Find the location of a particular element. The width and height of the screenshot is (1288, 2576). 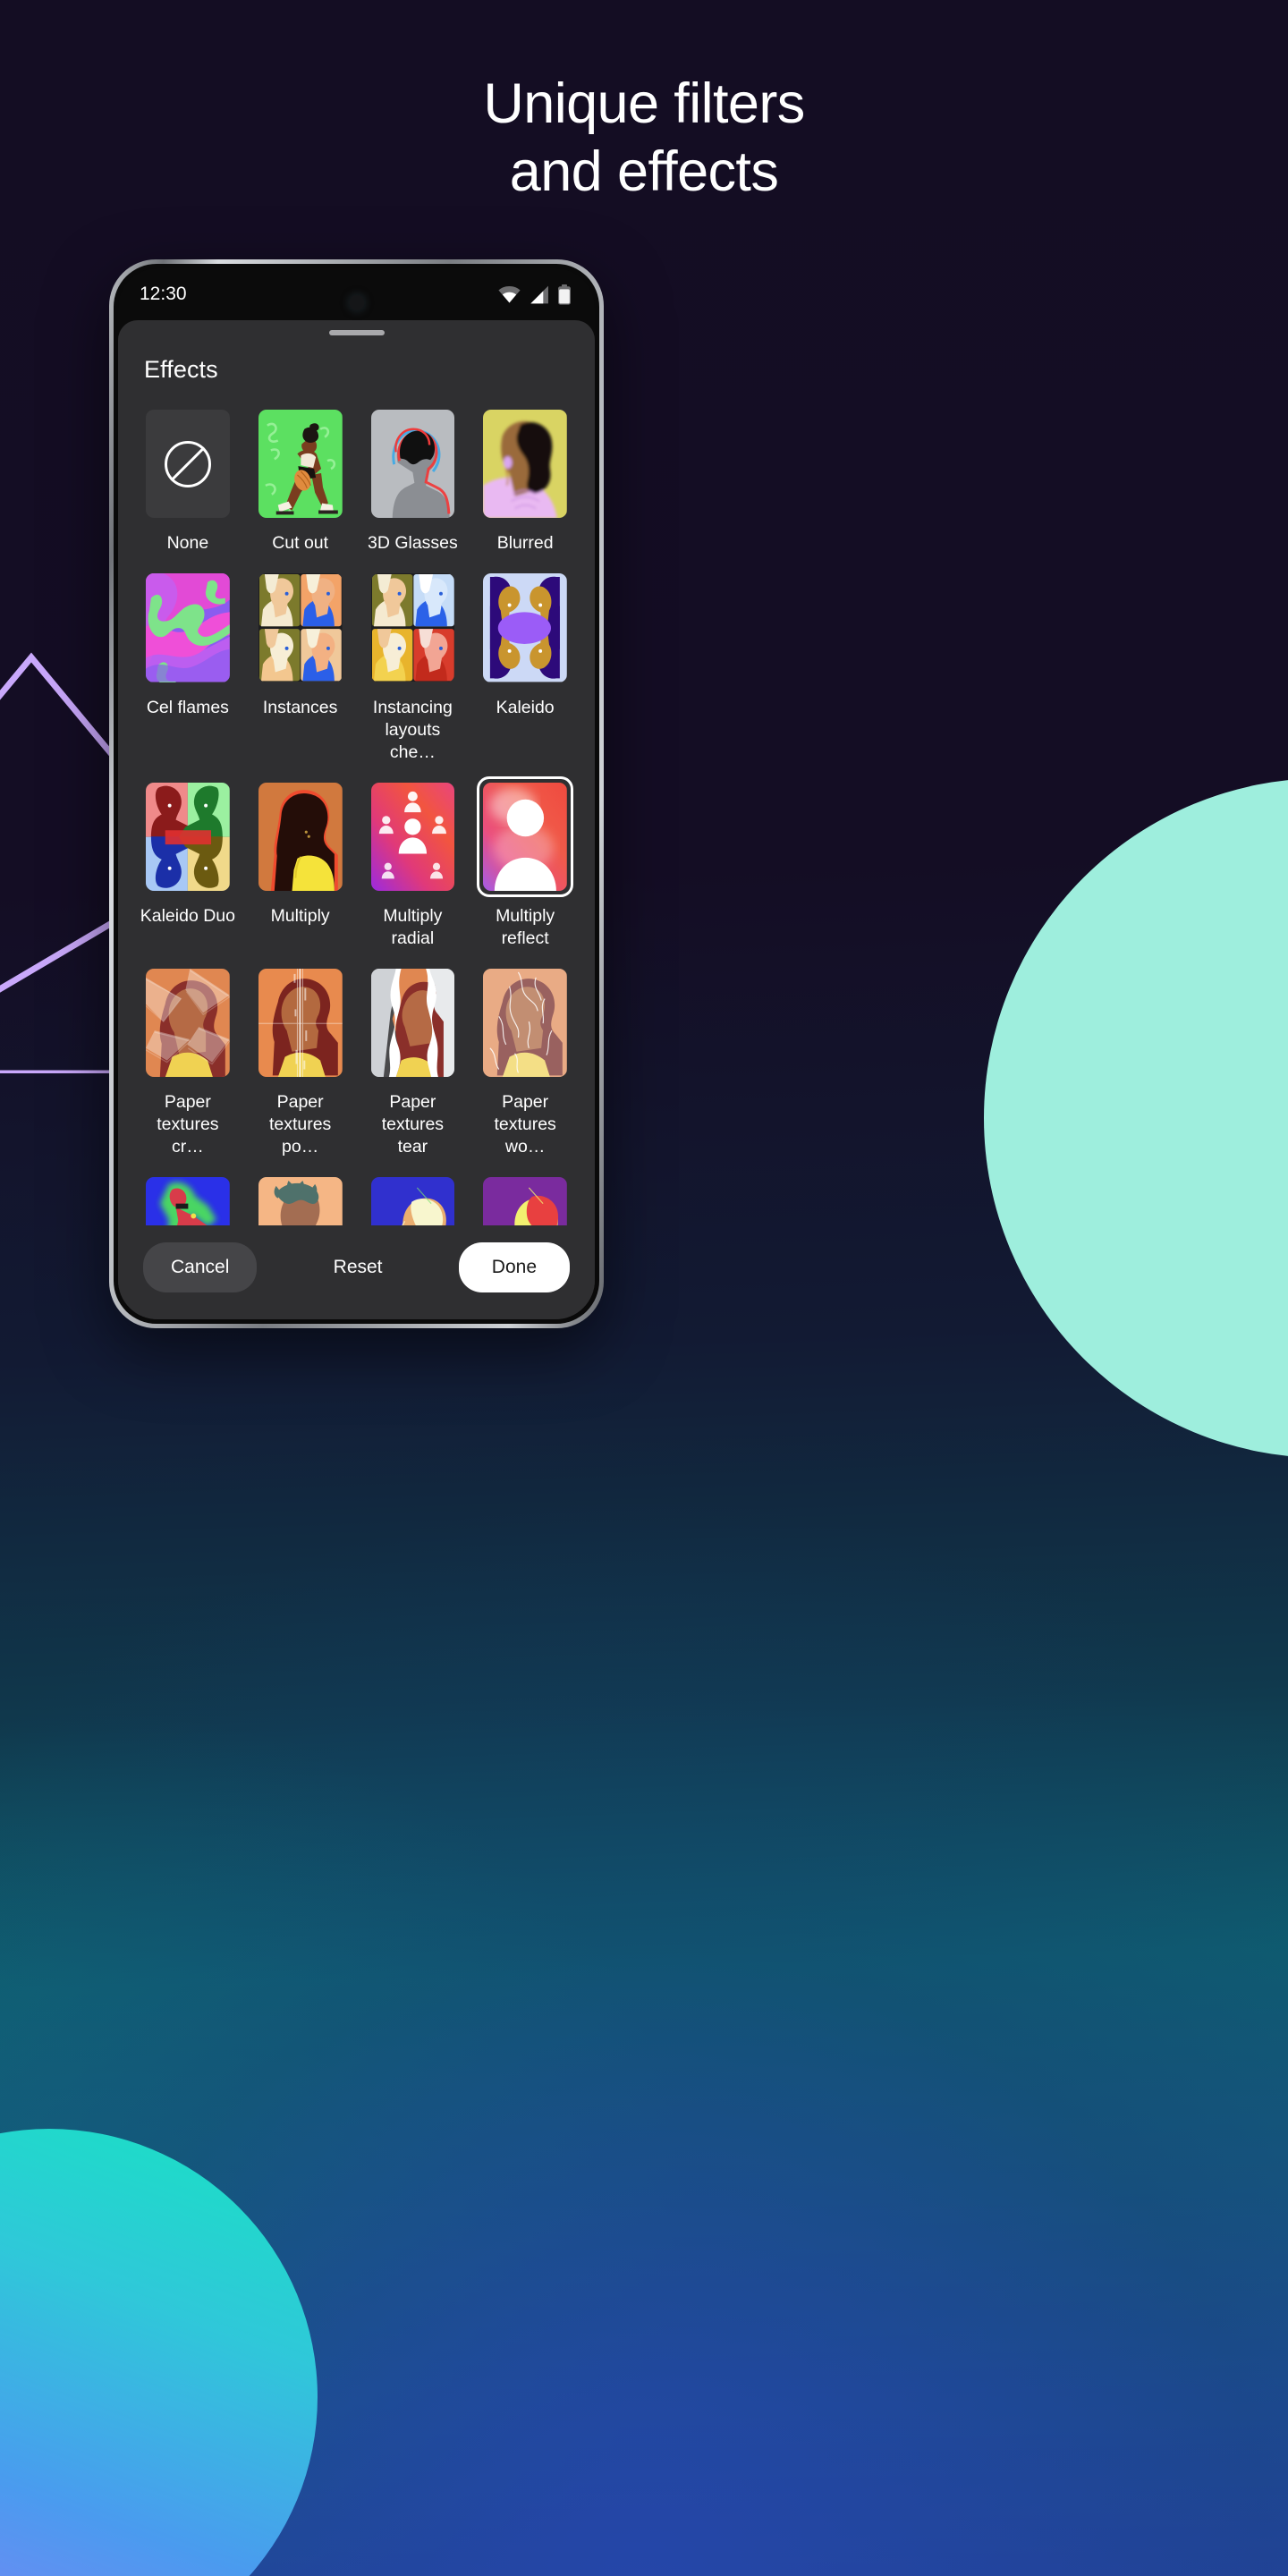

effect-item-none: None is located at coordinates (188, 481).